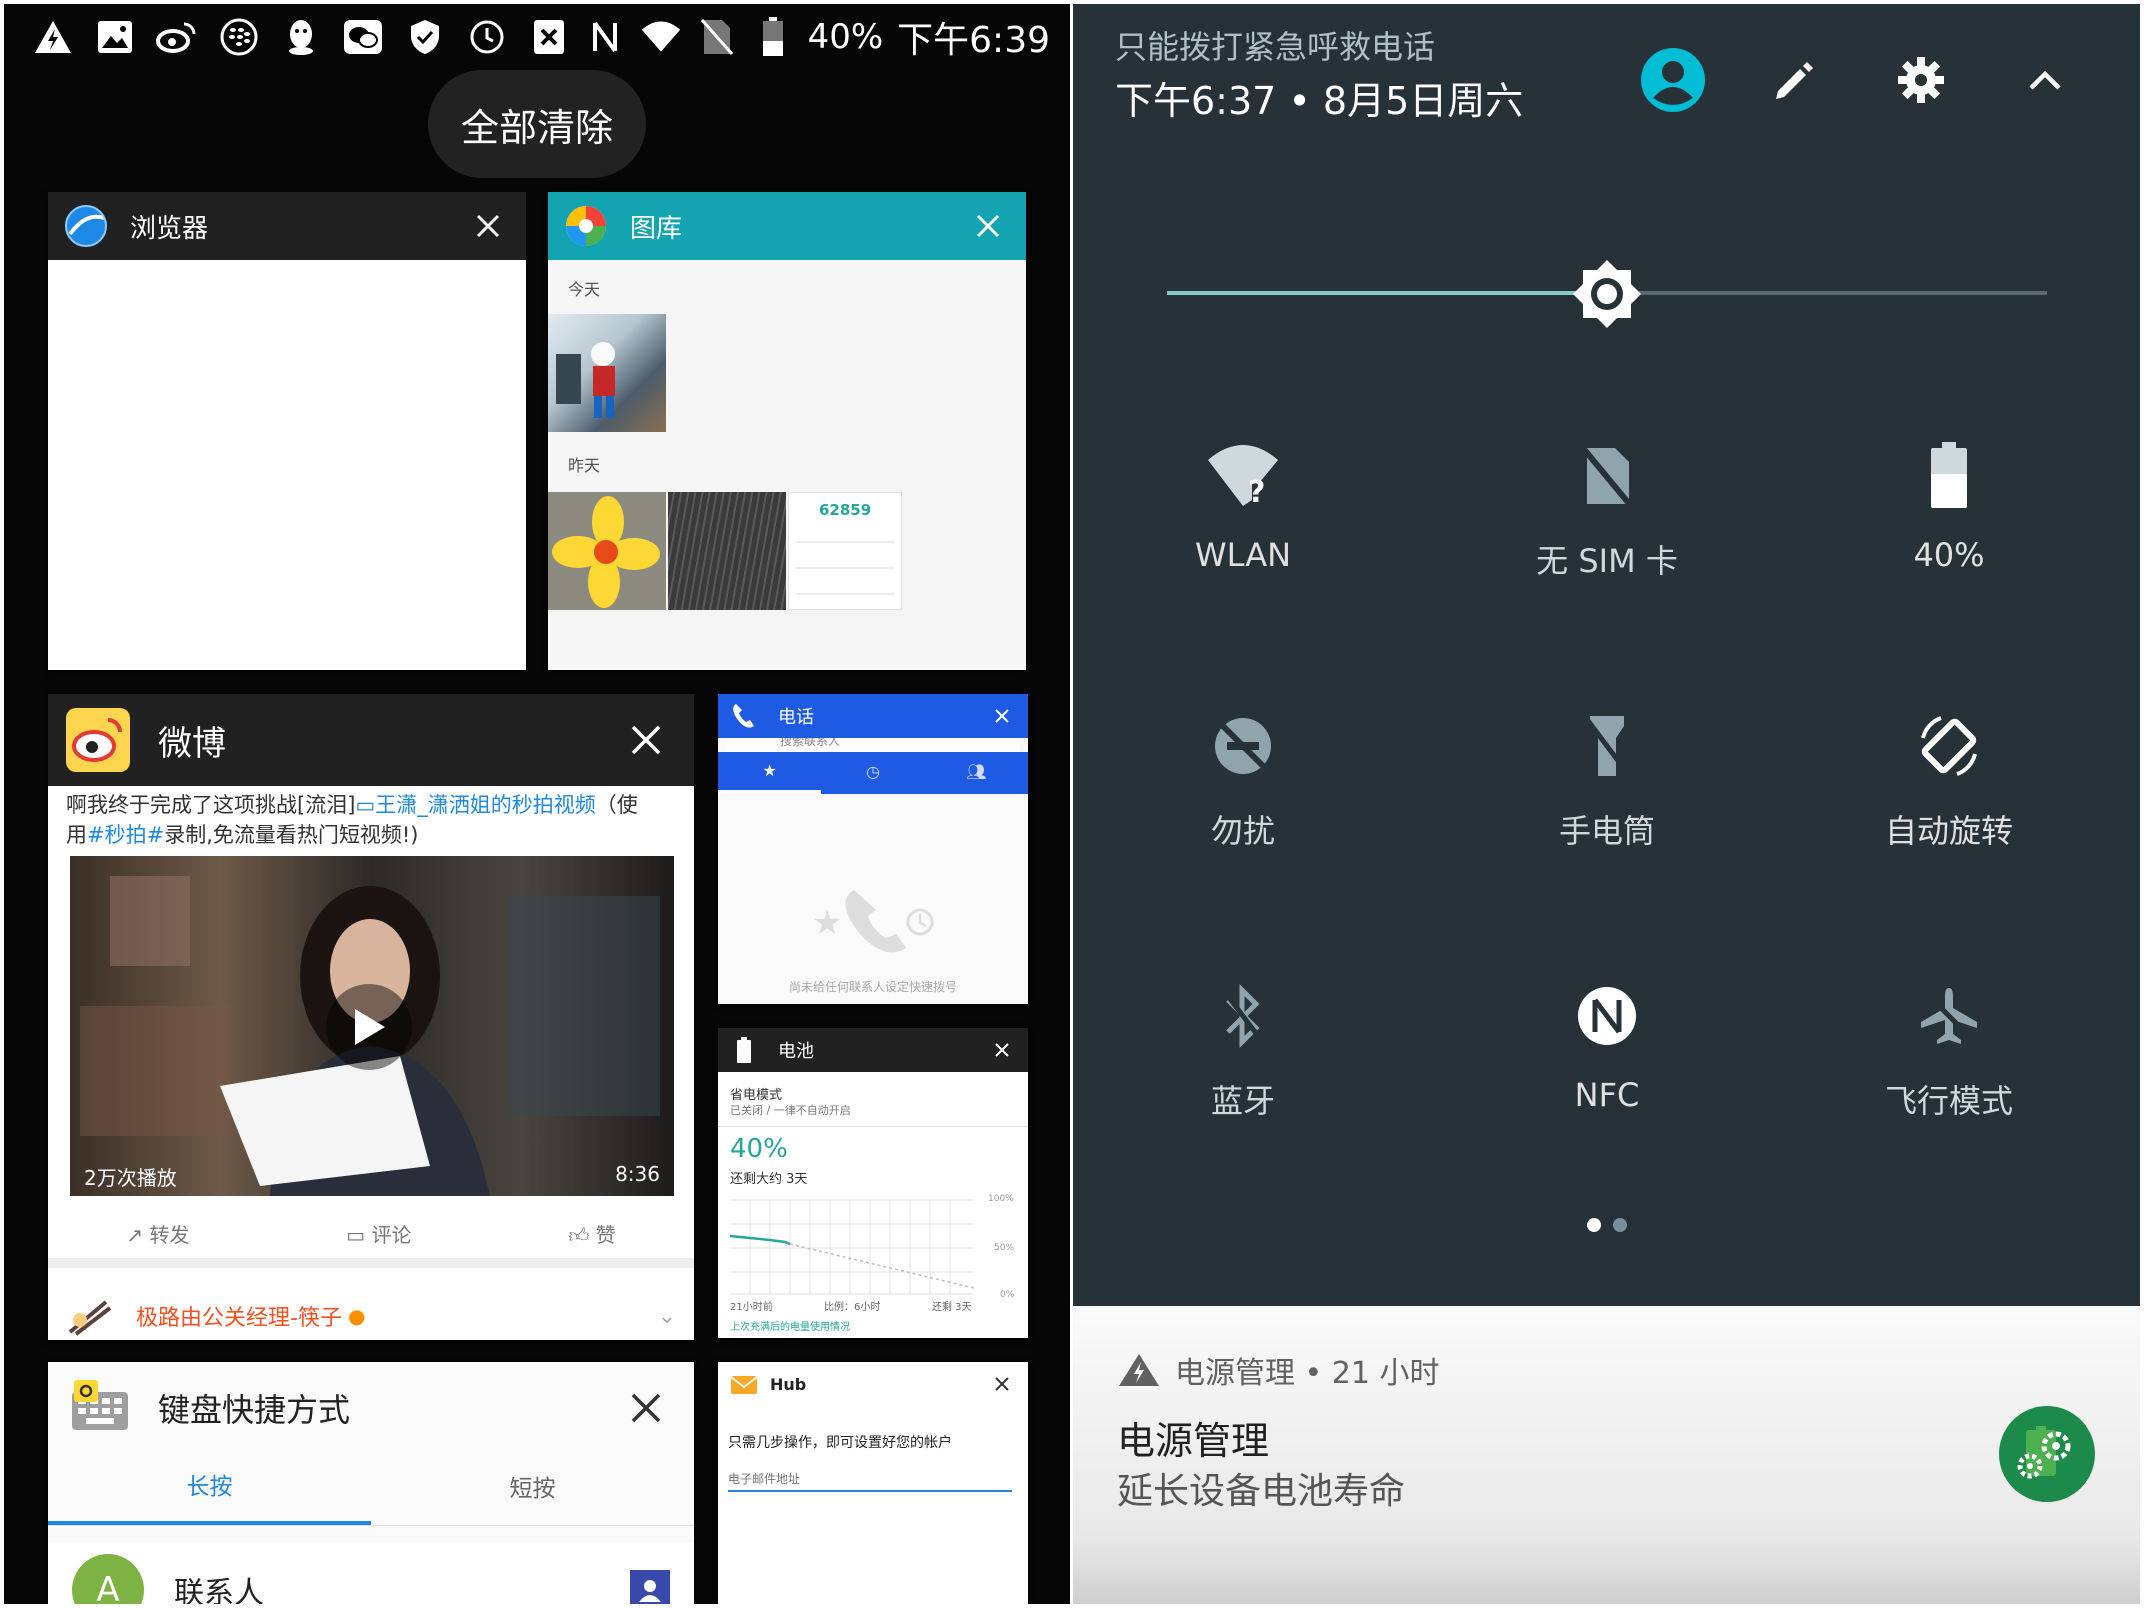  What do you see at coordinates (369, 1027) in the screenshot?
I see `play-icon` at bounding box center [369, 1027].